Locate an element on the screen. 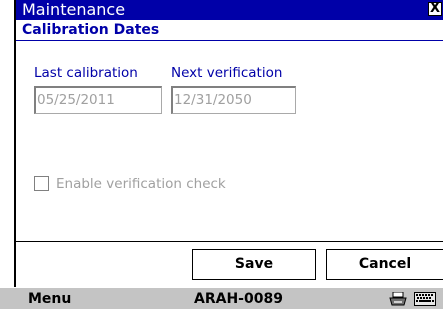 The width and height of the screenshot is (443, 309). screen-left-margin is located at coordinates (7, 154).